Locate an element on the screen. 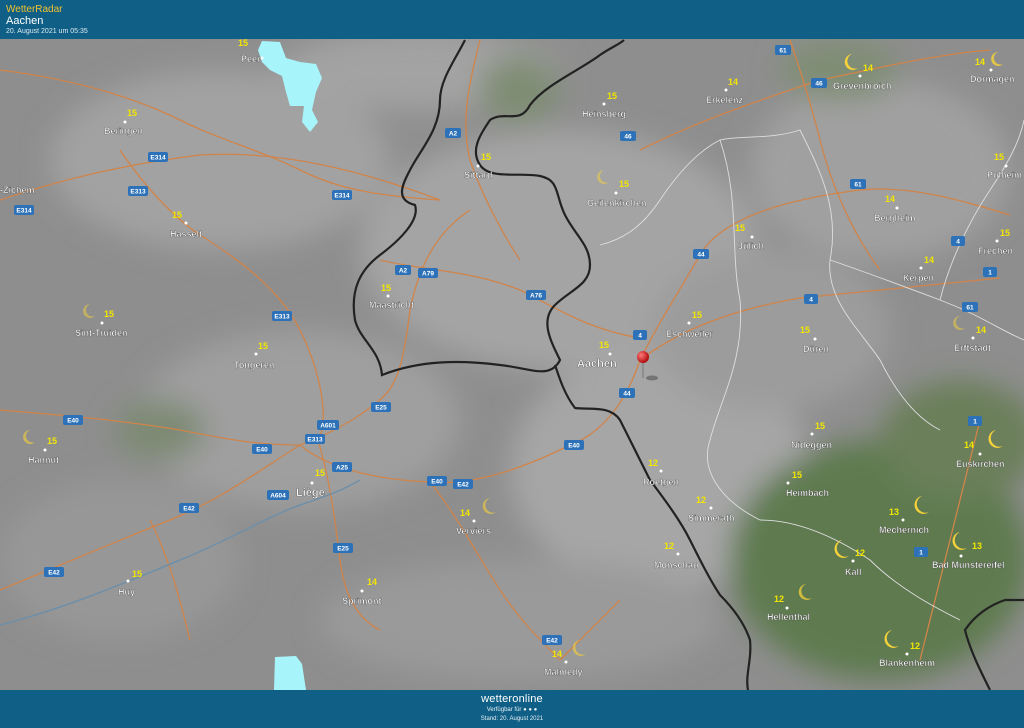 The width and height of the screenshot is (1024, 728). svg-text: A25 is located at coordinates (342, 468).